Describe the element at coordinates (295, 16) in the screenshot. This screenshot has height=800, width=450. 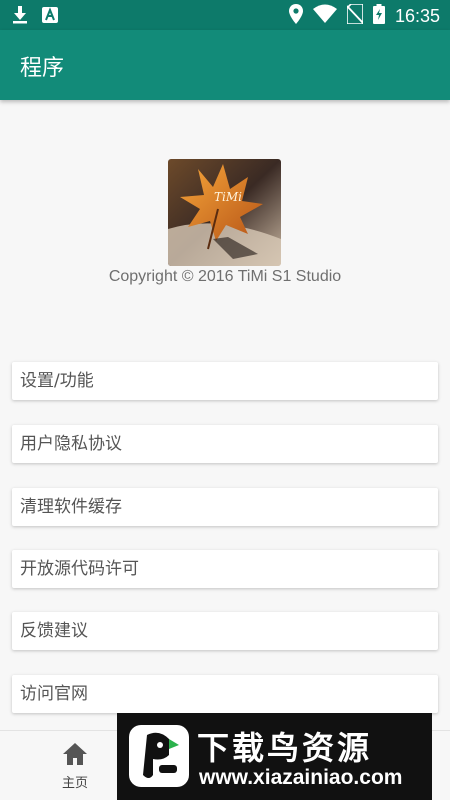
I see `location-icon` at that location.